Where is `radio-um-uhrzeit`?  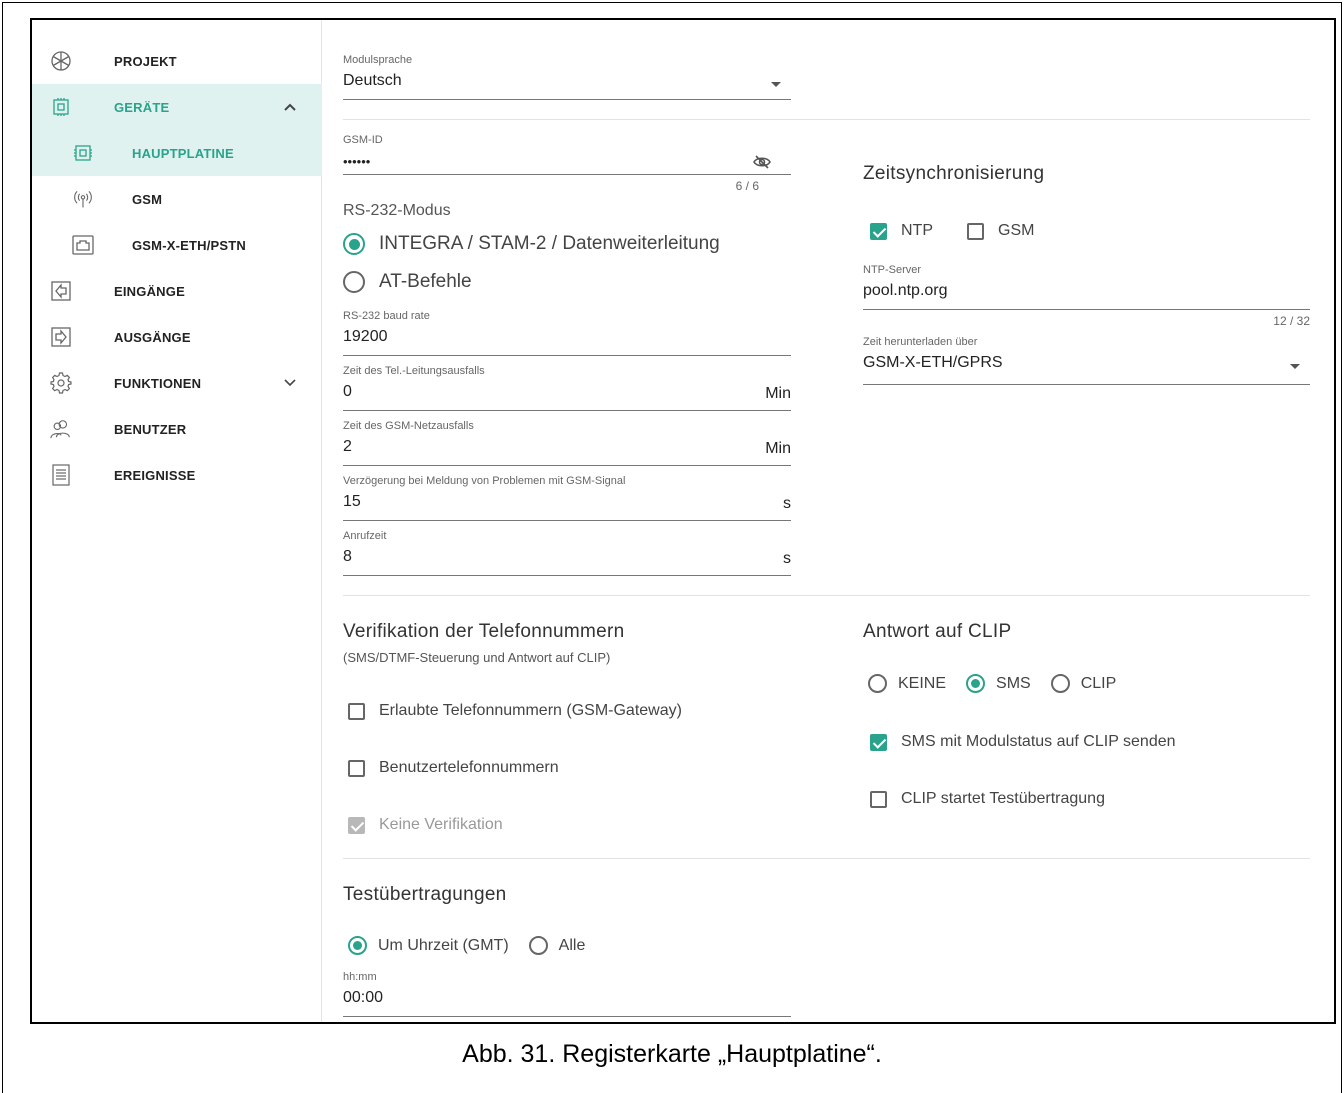 radio-um-uhrzeit is located at coordinates (357, 945).